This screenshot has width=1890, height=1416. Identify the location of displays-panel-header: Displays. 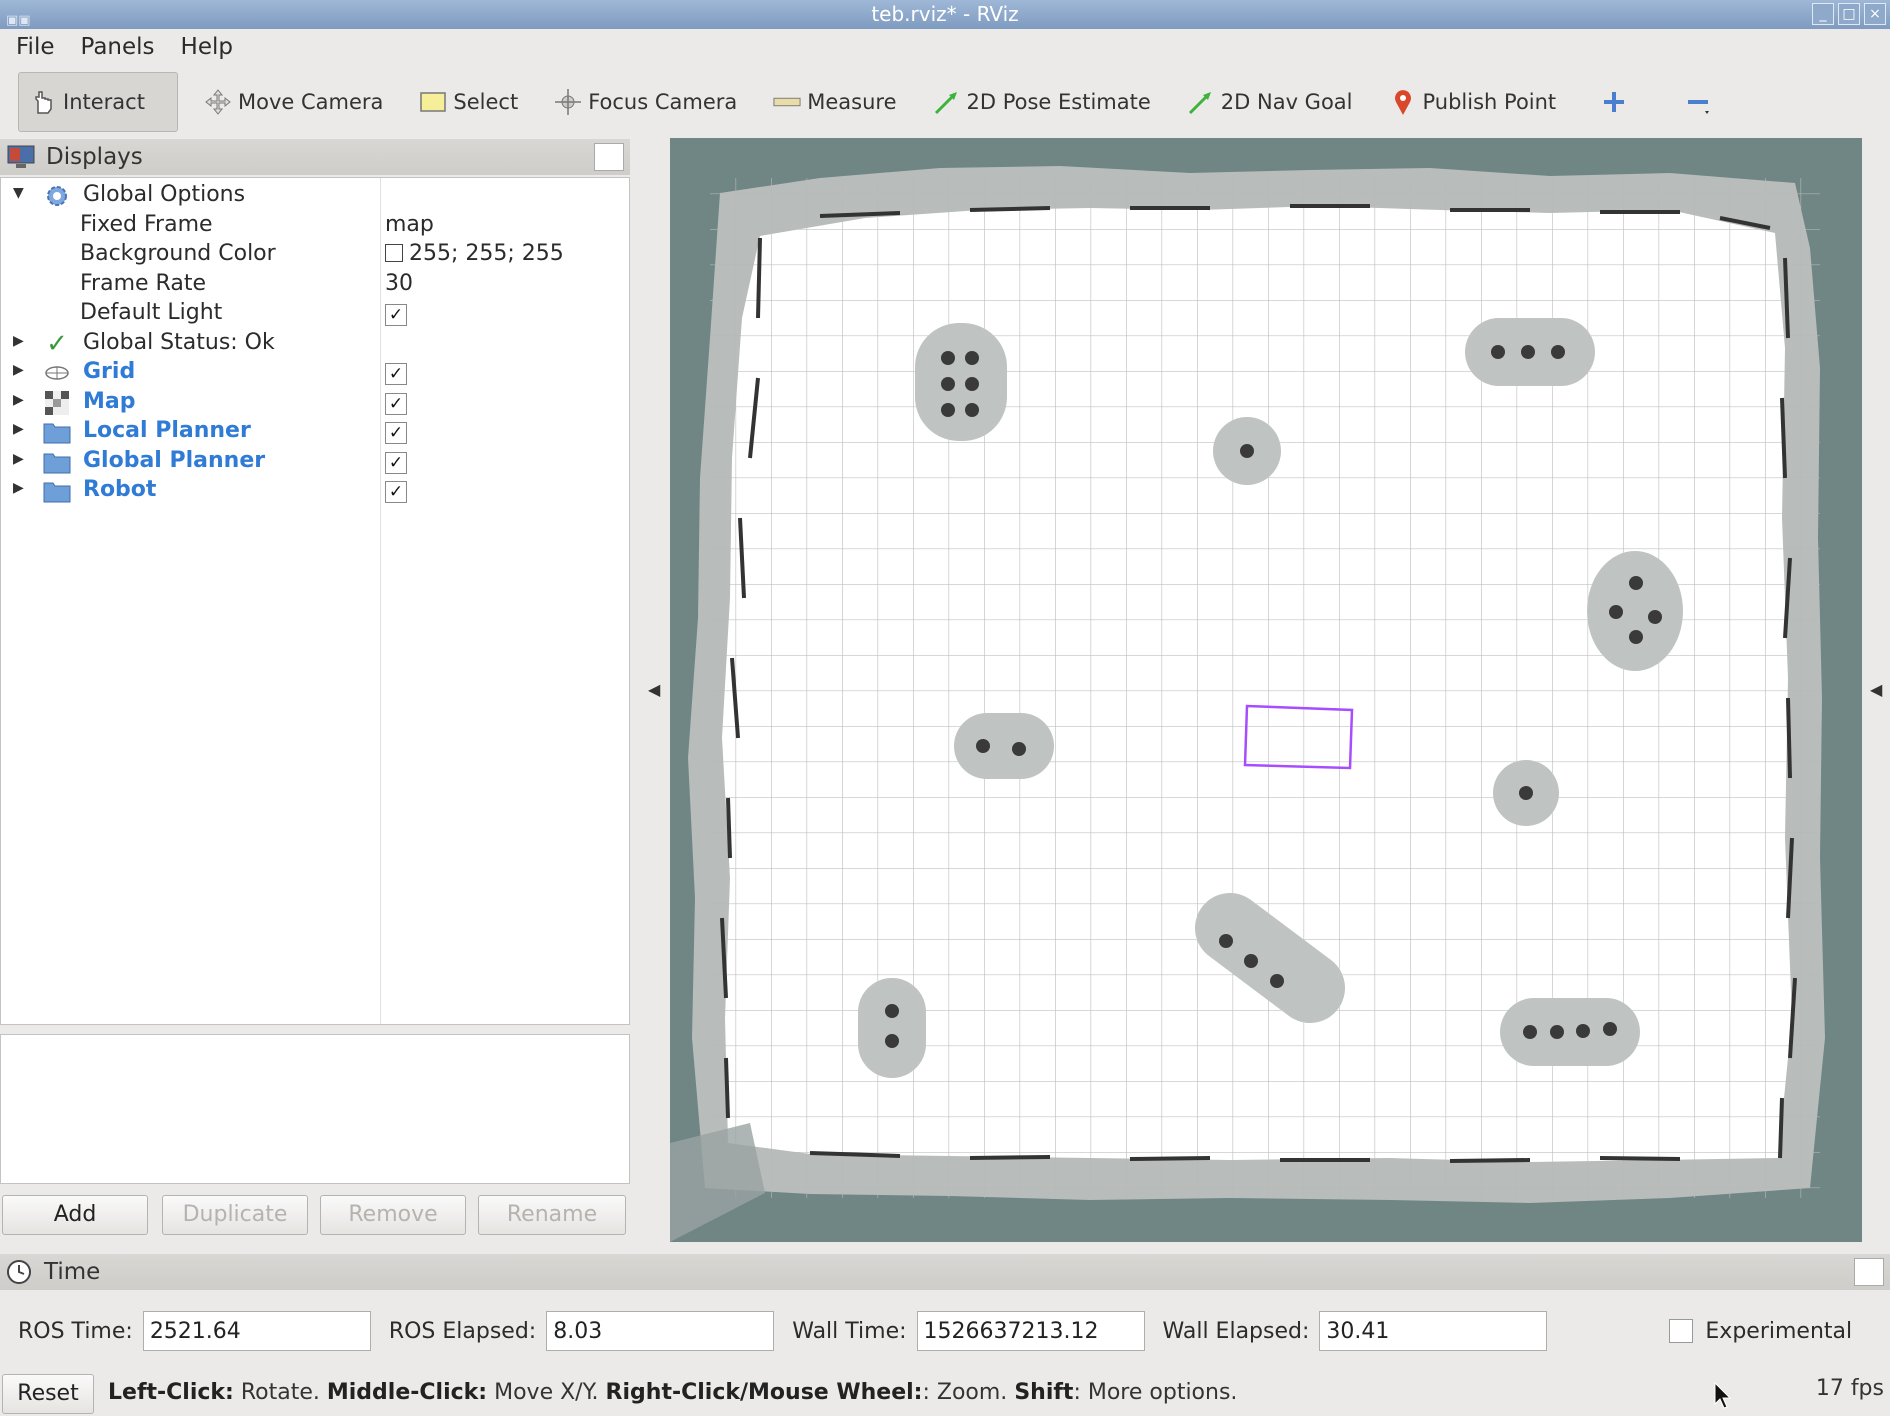
(315, 157).